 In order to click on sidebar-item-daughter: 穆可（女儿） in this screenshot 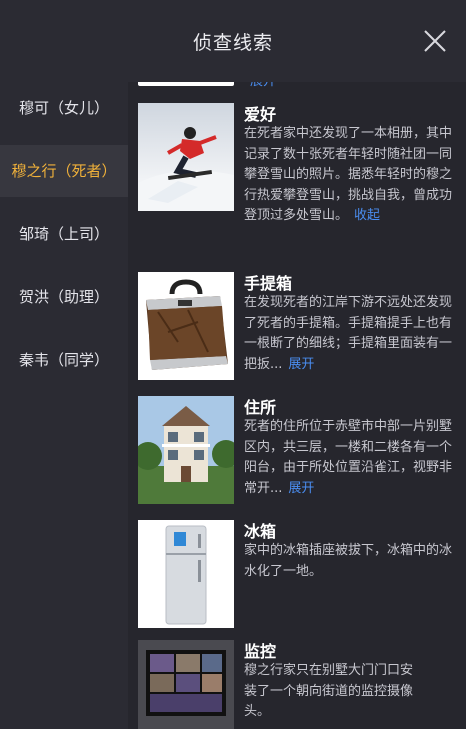, I will do `click(64, 108)`.